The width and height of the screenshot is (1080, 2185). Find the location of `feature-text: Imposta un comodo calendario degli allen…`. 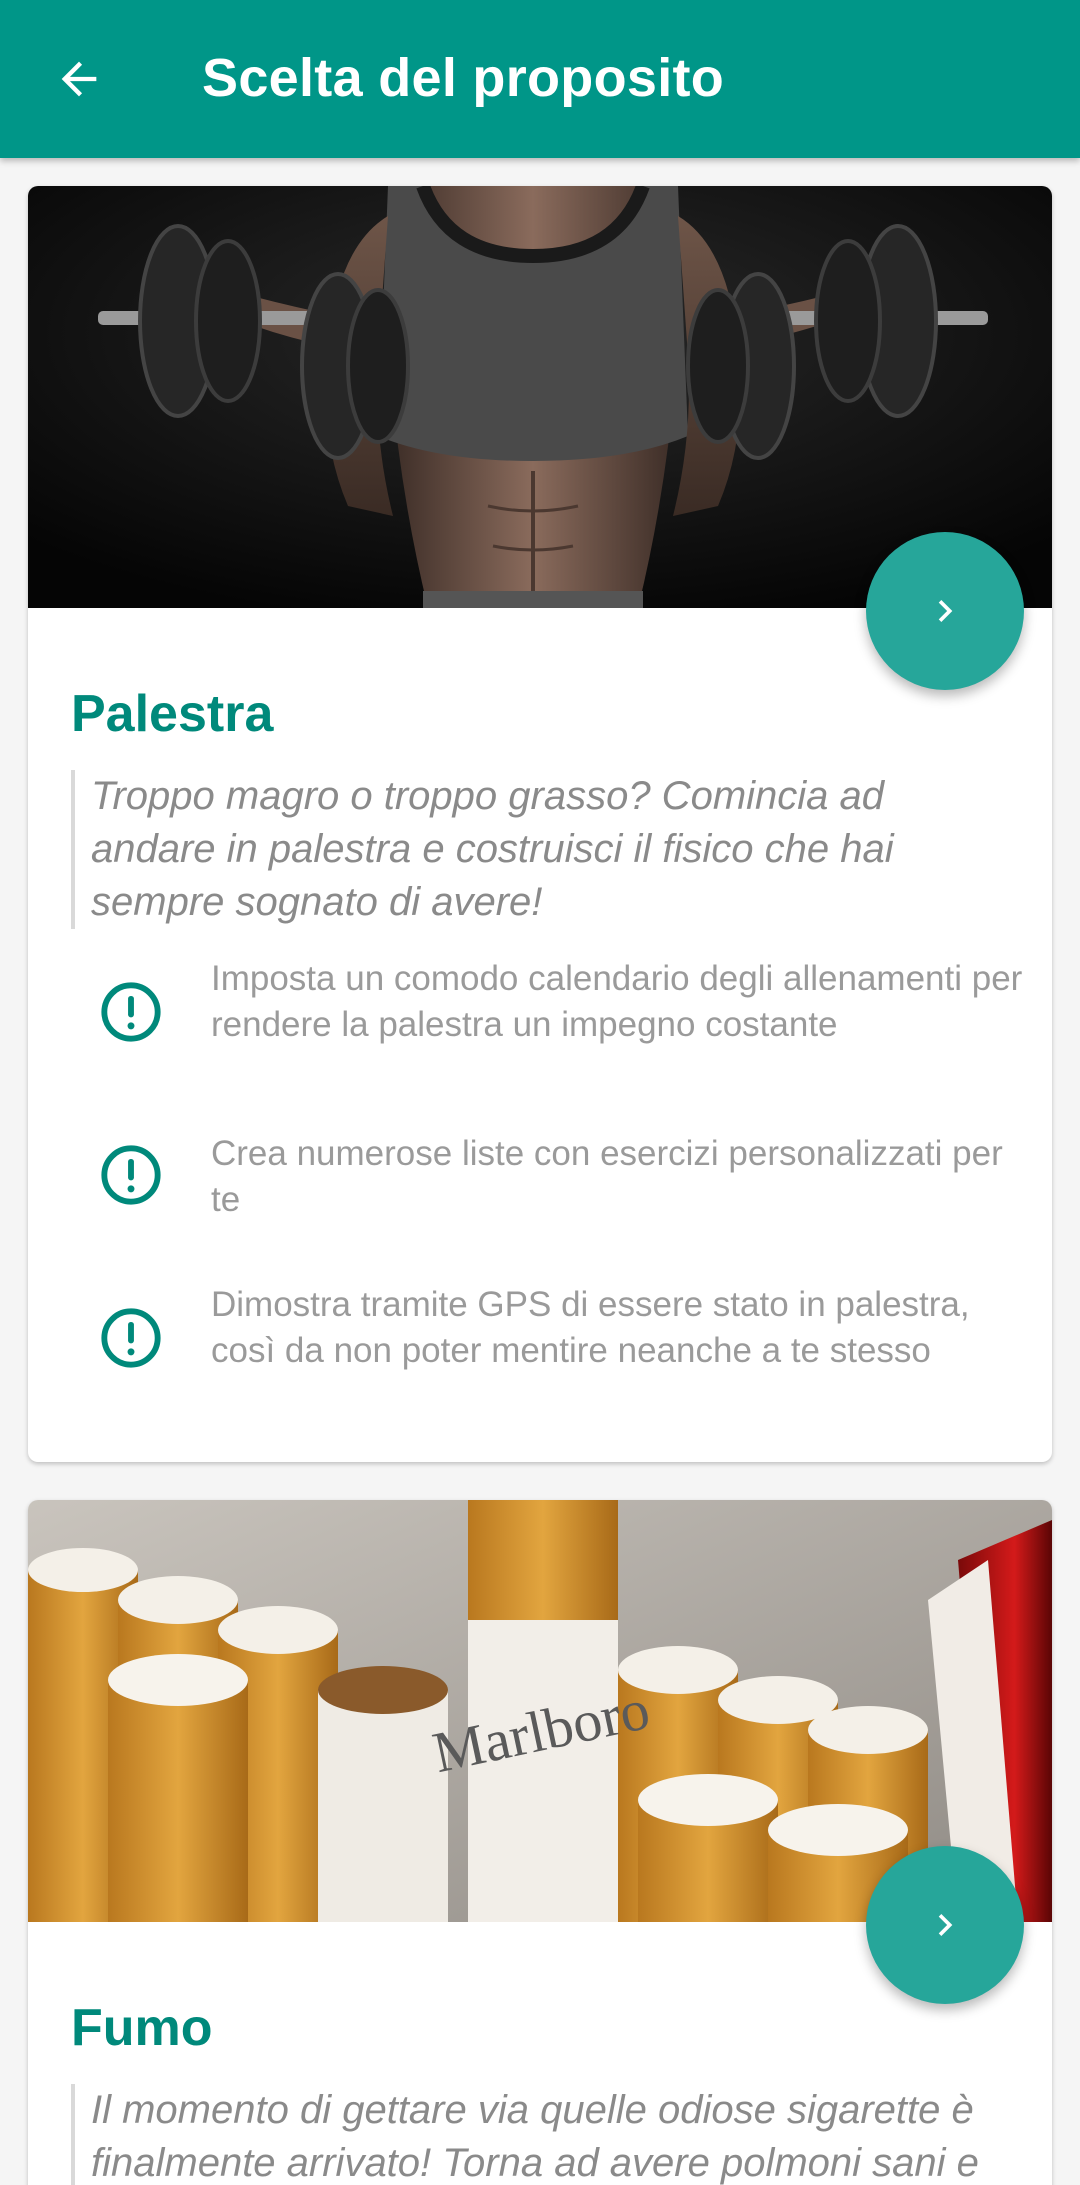

feature-text: Imposta un comodo calendario degli allen… is located at coordinates (617, 1001).